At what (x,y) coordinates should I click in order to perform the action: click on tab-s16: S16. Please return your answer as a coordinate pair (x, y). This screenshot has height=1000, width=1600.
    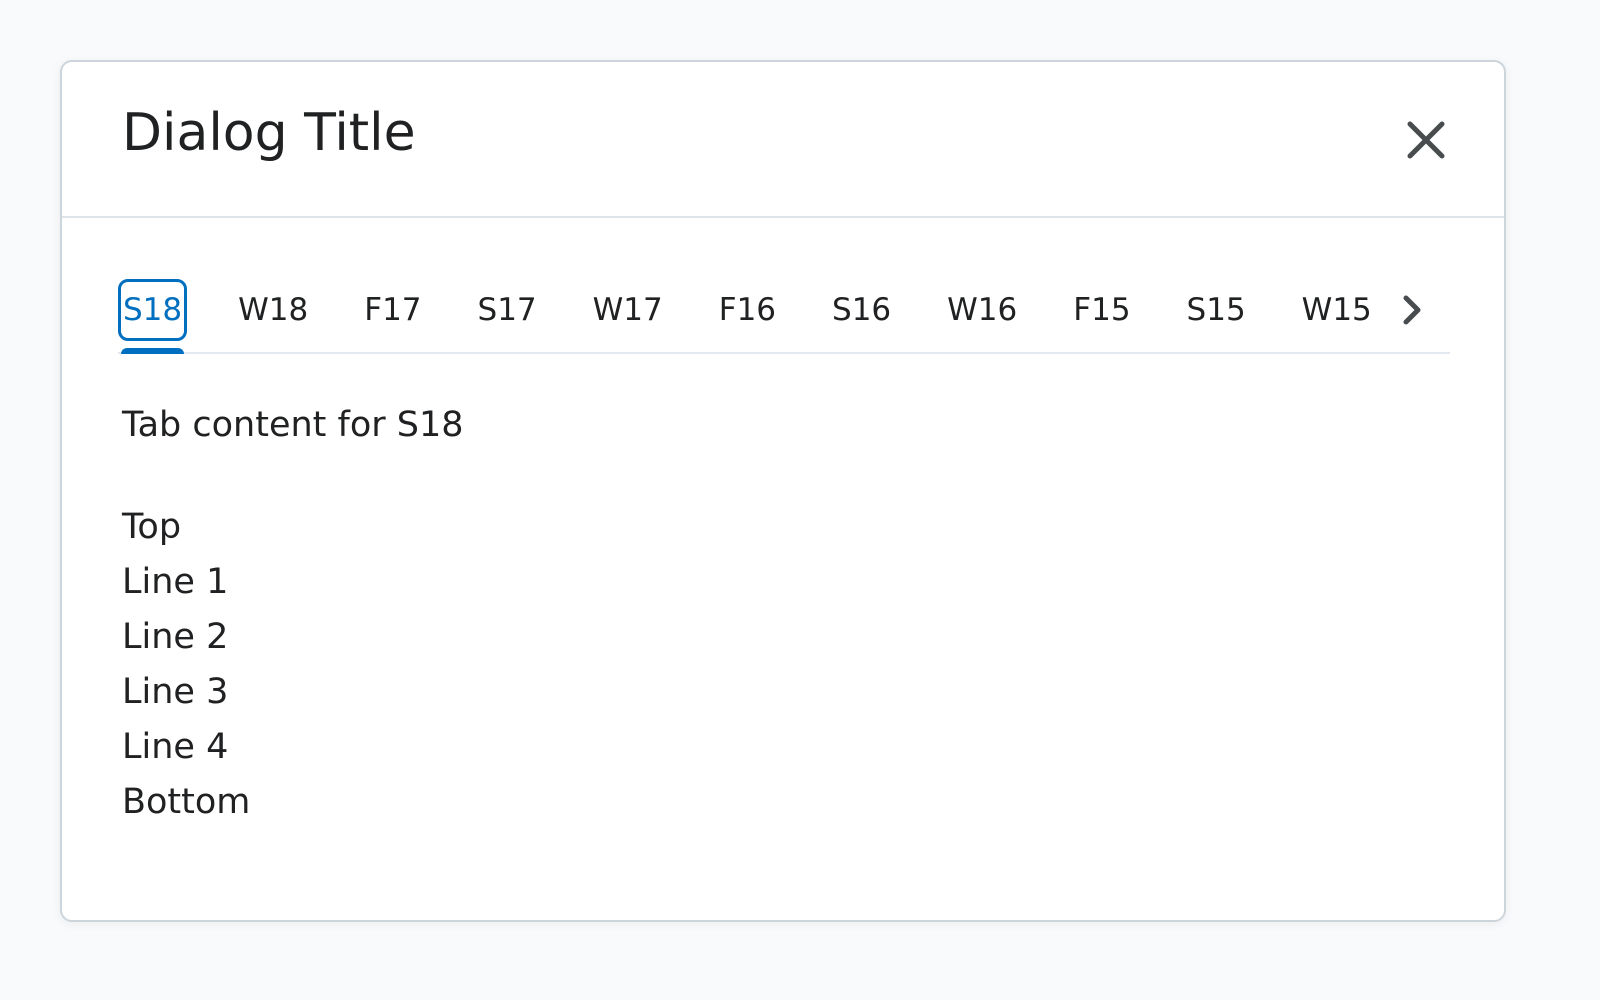
    Looking at the image, I should click on (861, 310).